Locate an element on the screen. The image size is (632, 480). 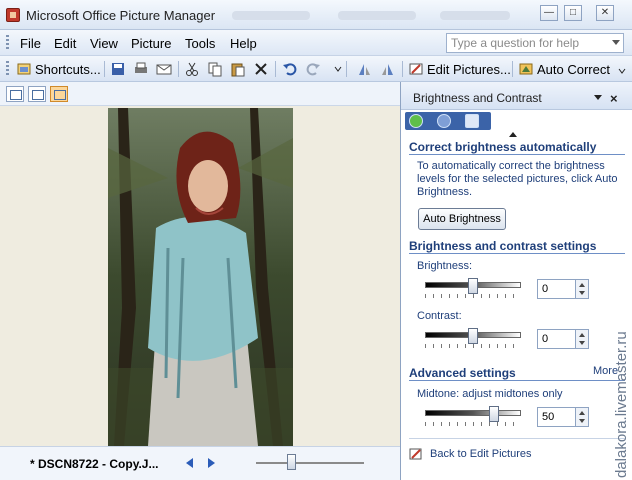
task-pane-title: Brightness and Contrast is located at coordinates (477, 98).